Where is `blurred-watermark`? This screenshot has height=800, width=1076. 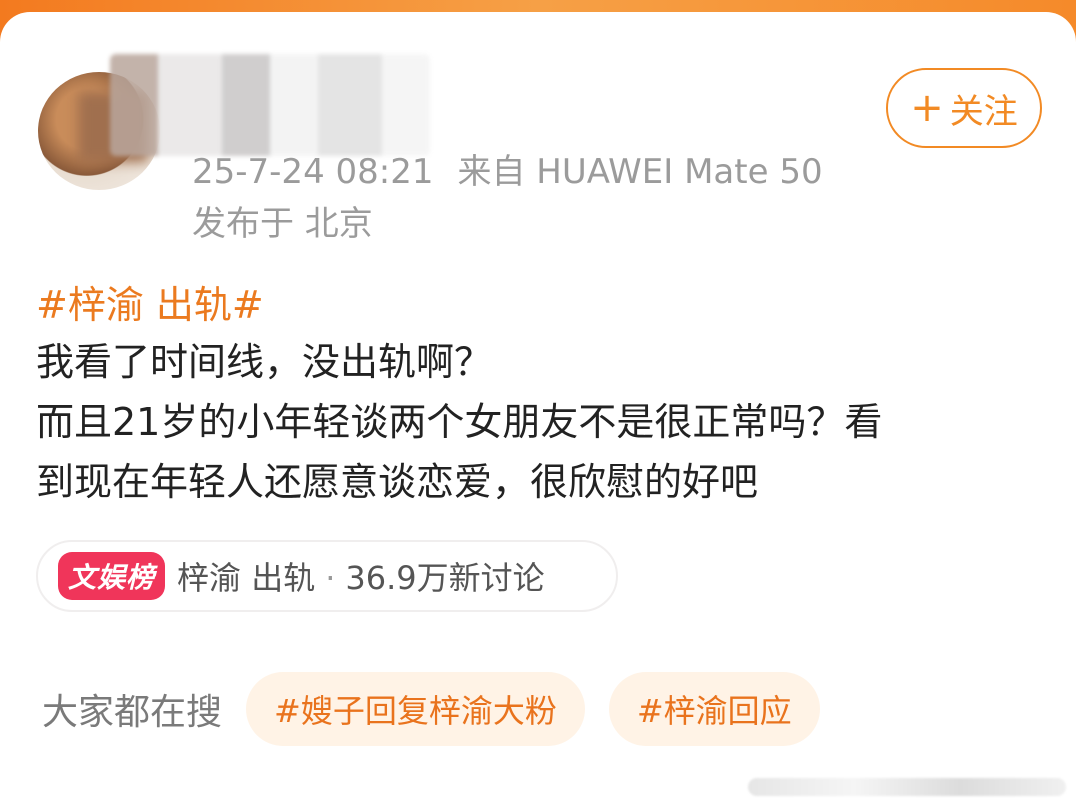
blurred-watermark is located at coordinates (907, 787).